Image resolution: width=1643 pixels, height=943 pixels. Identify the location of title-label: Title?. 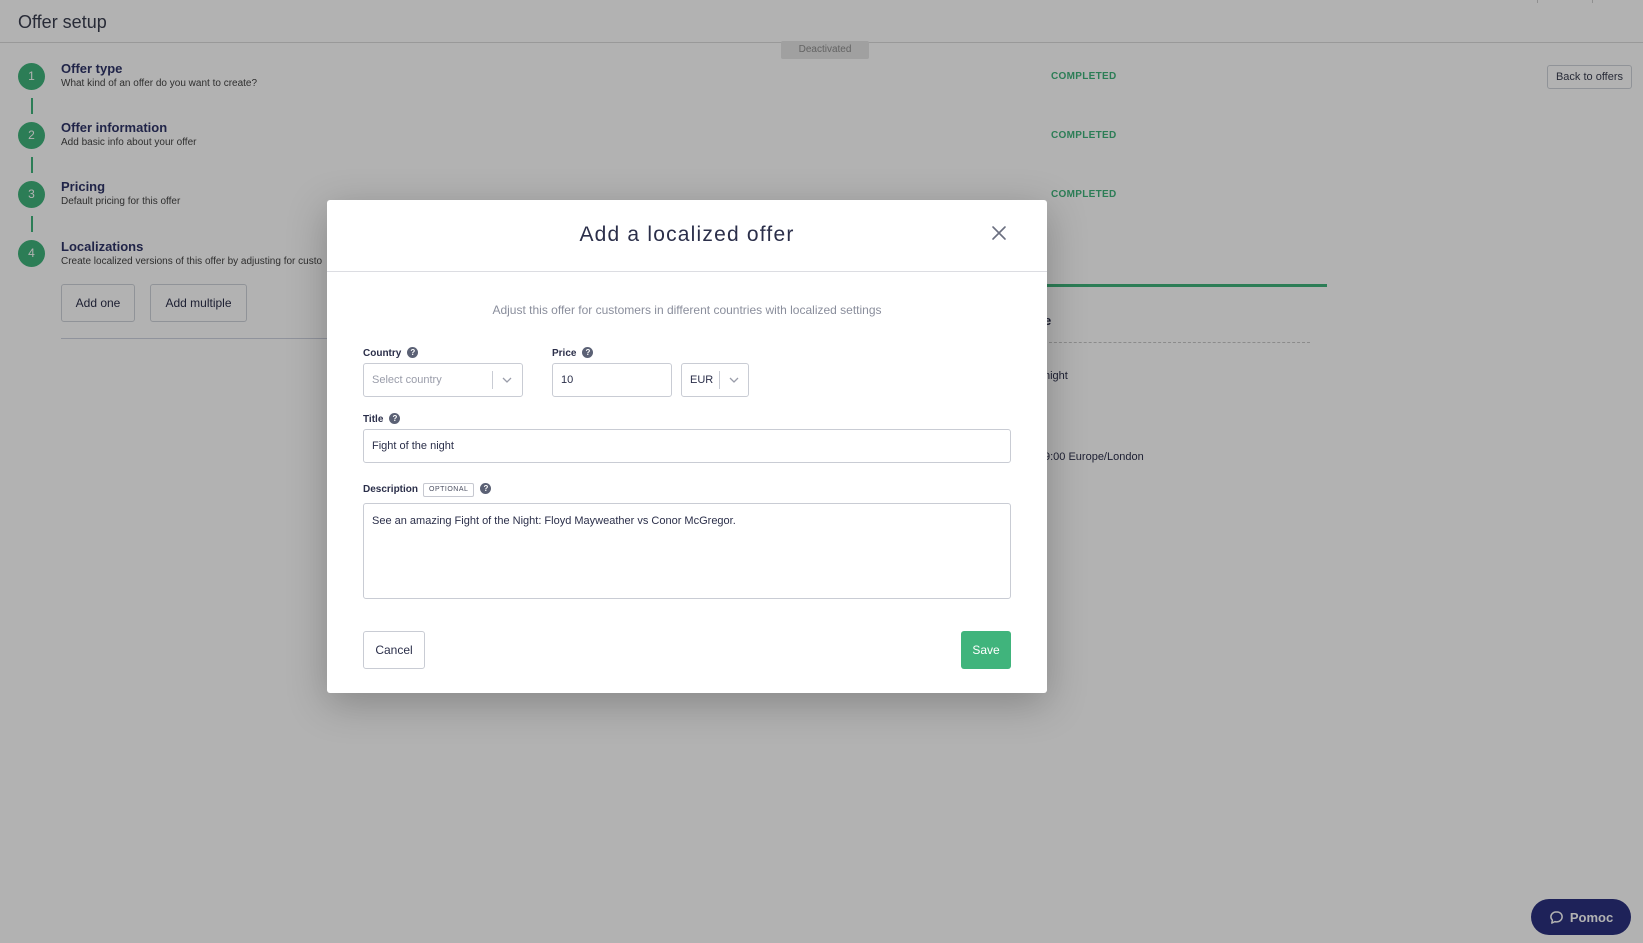
(382, 419).